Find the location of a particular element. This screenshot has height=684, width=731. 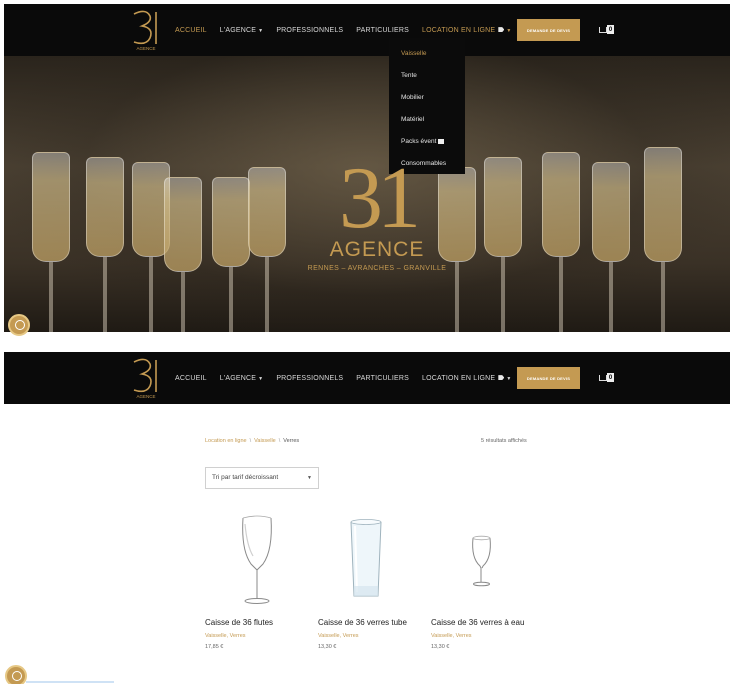

hero-logo: 31 AGENCE RENNES – AVRANCHES – GRANVILLE is located at coordinates (377, 211).